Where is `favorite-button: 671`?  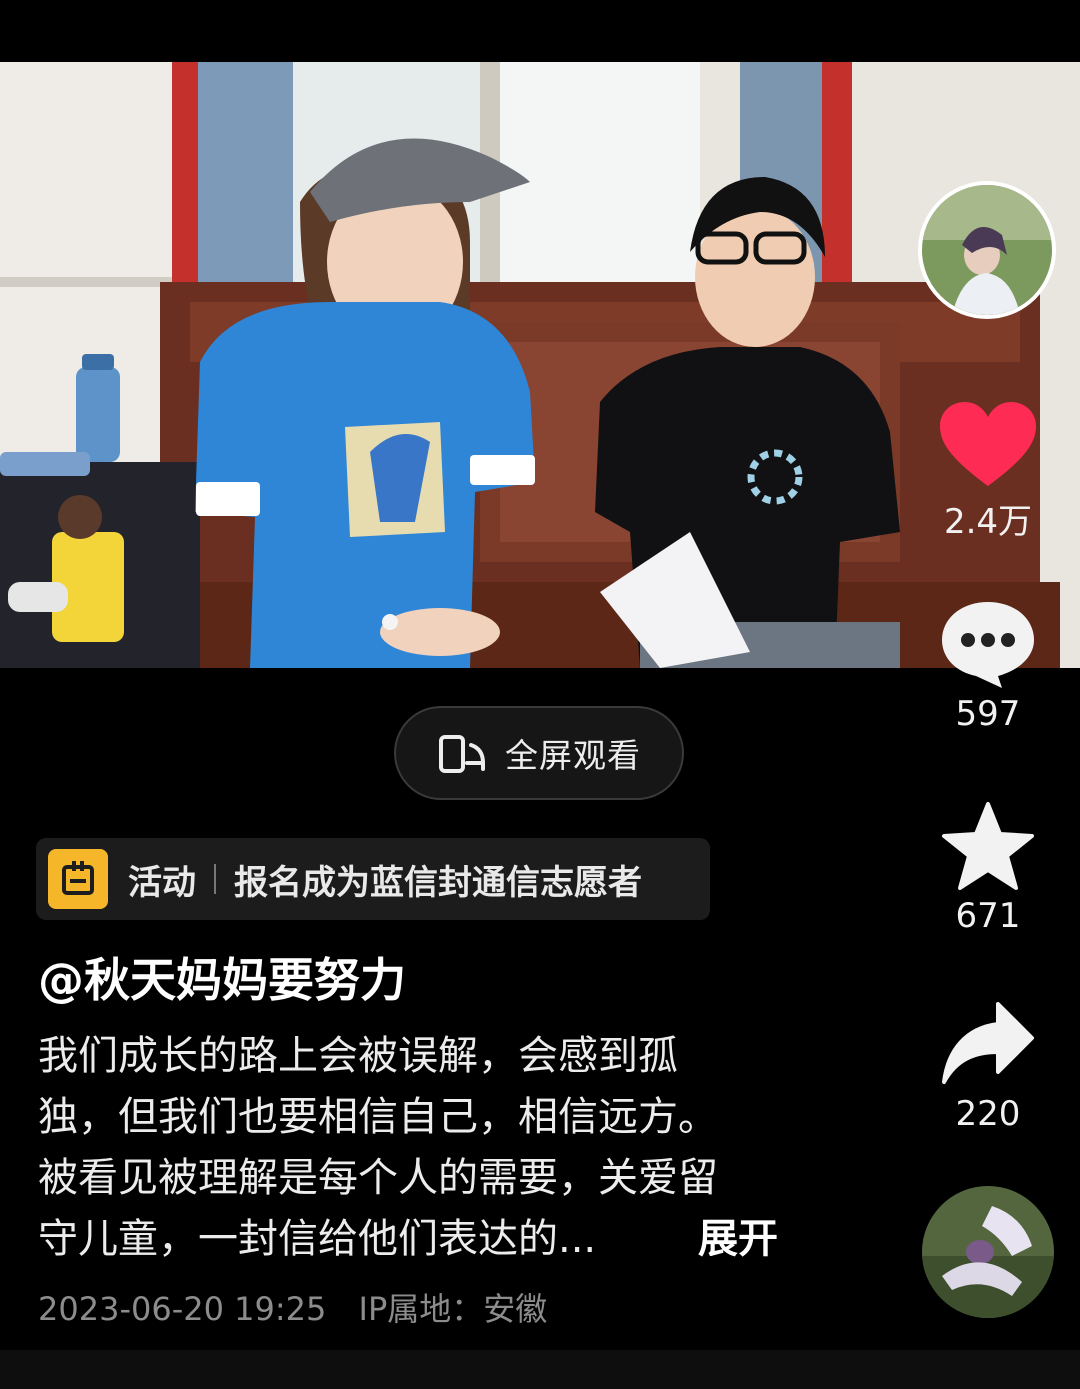 favorite-button: 671 is located at coordinates (988, 868).